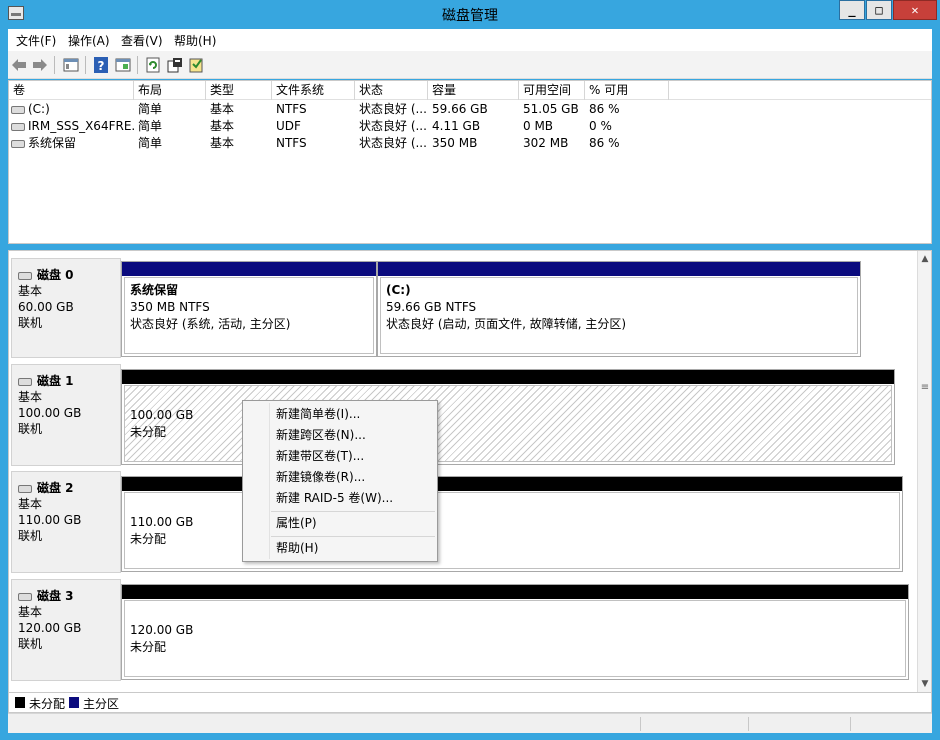 The height and width of the screenshot is (740, 940). Describe the element at coordinates (18, 109) in the screenshot. I see `drive-icon` at that location.